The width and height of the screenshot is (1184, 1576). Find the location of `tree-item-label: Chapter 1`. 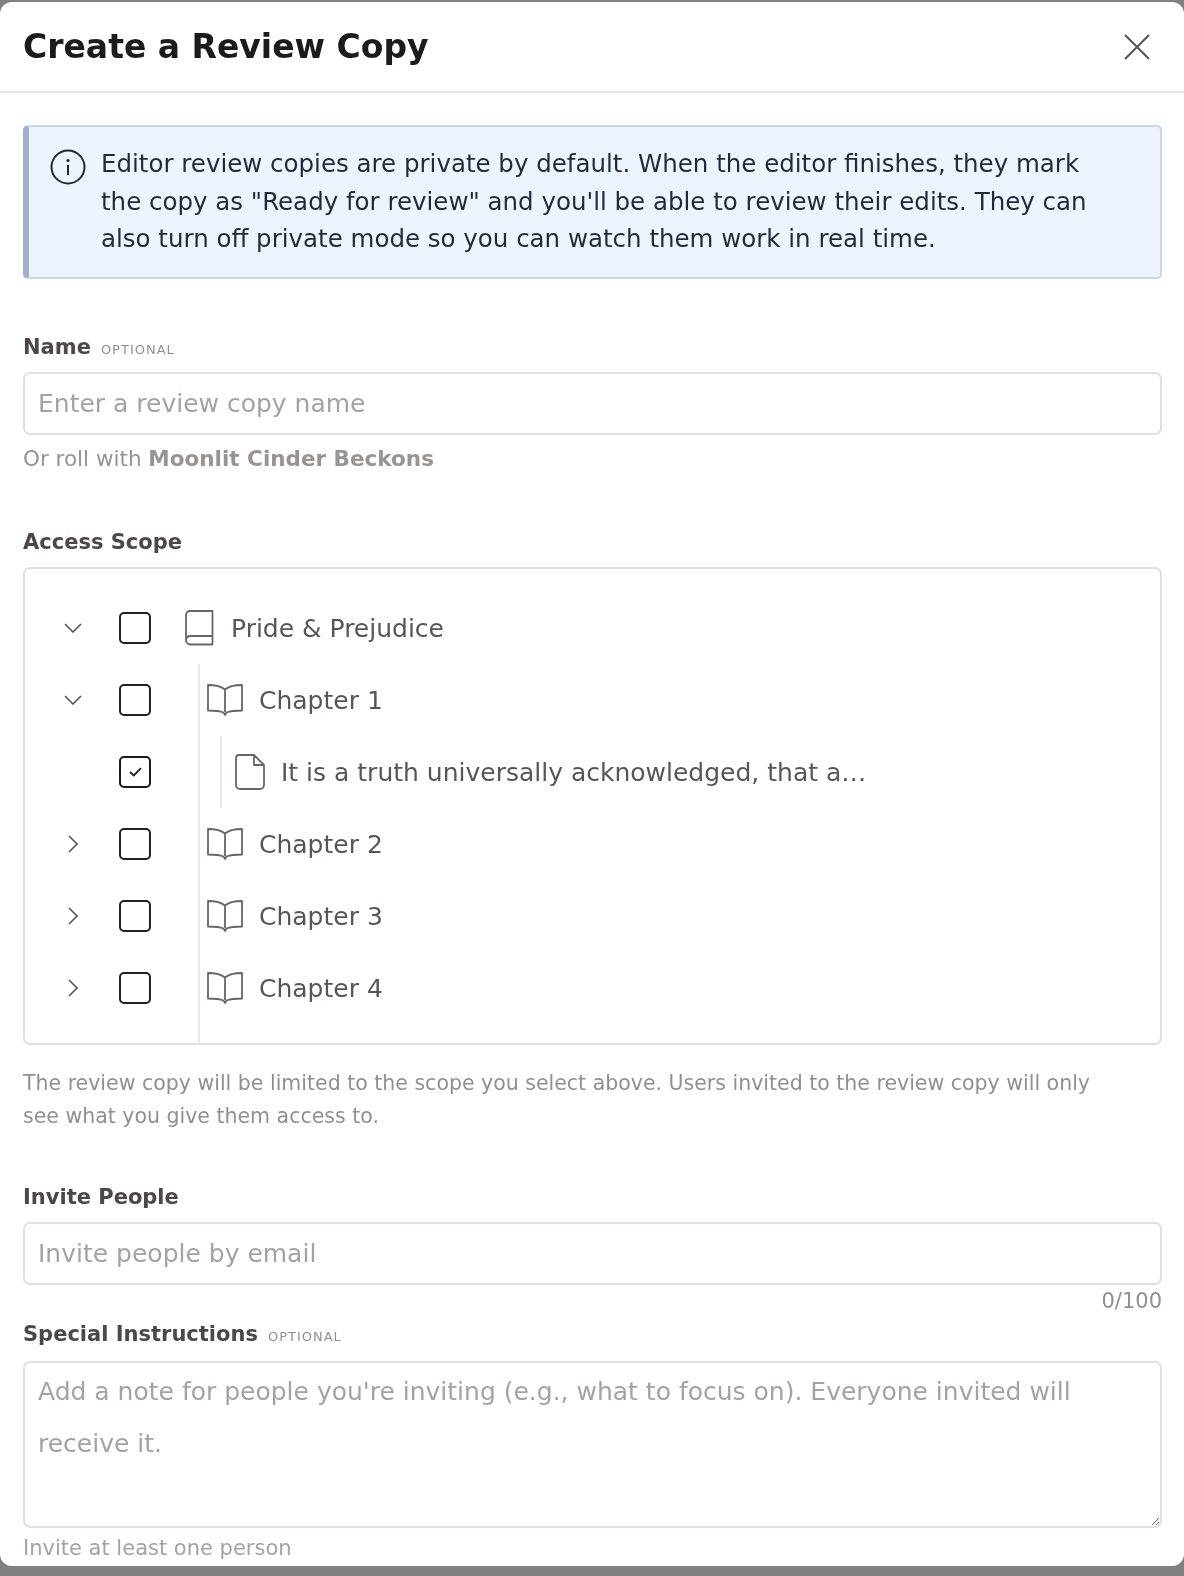

tree-item-label: Chapter 1 is located at coordinates (321, 700).